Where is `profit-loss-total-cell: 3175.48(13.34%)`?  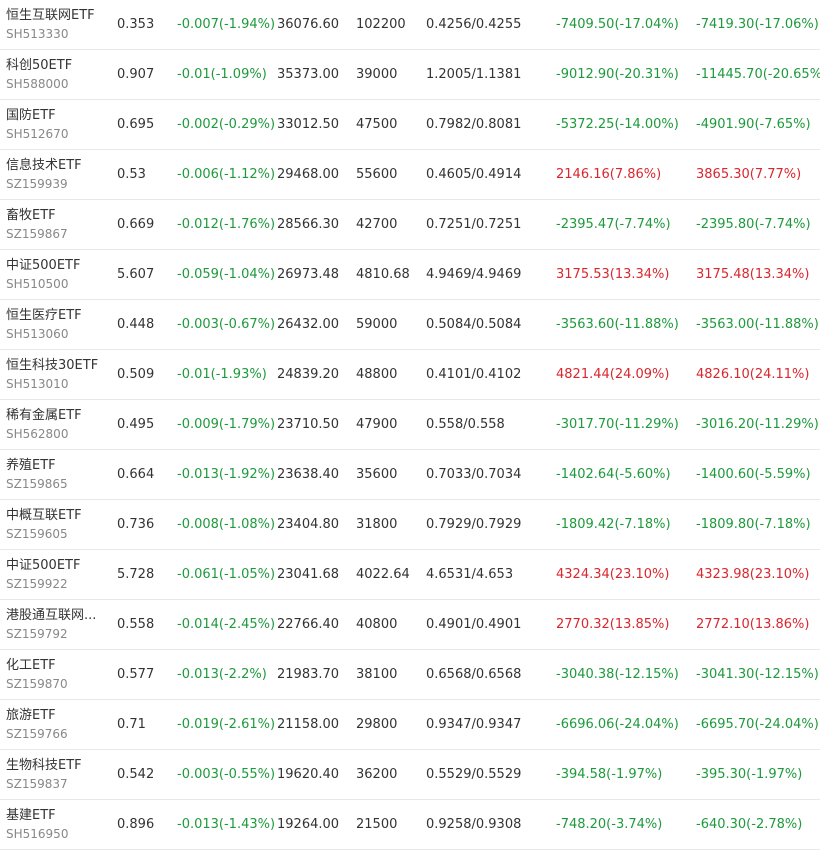
profit-loss-total-cell: 3175.48(13.34%) is located at coordinates (753, 274).